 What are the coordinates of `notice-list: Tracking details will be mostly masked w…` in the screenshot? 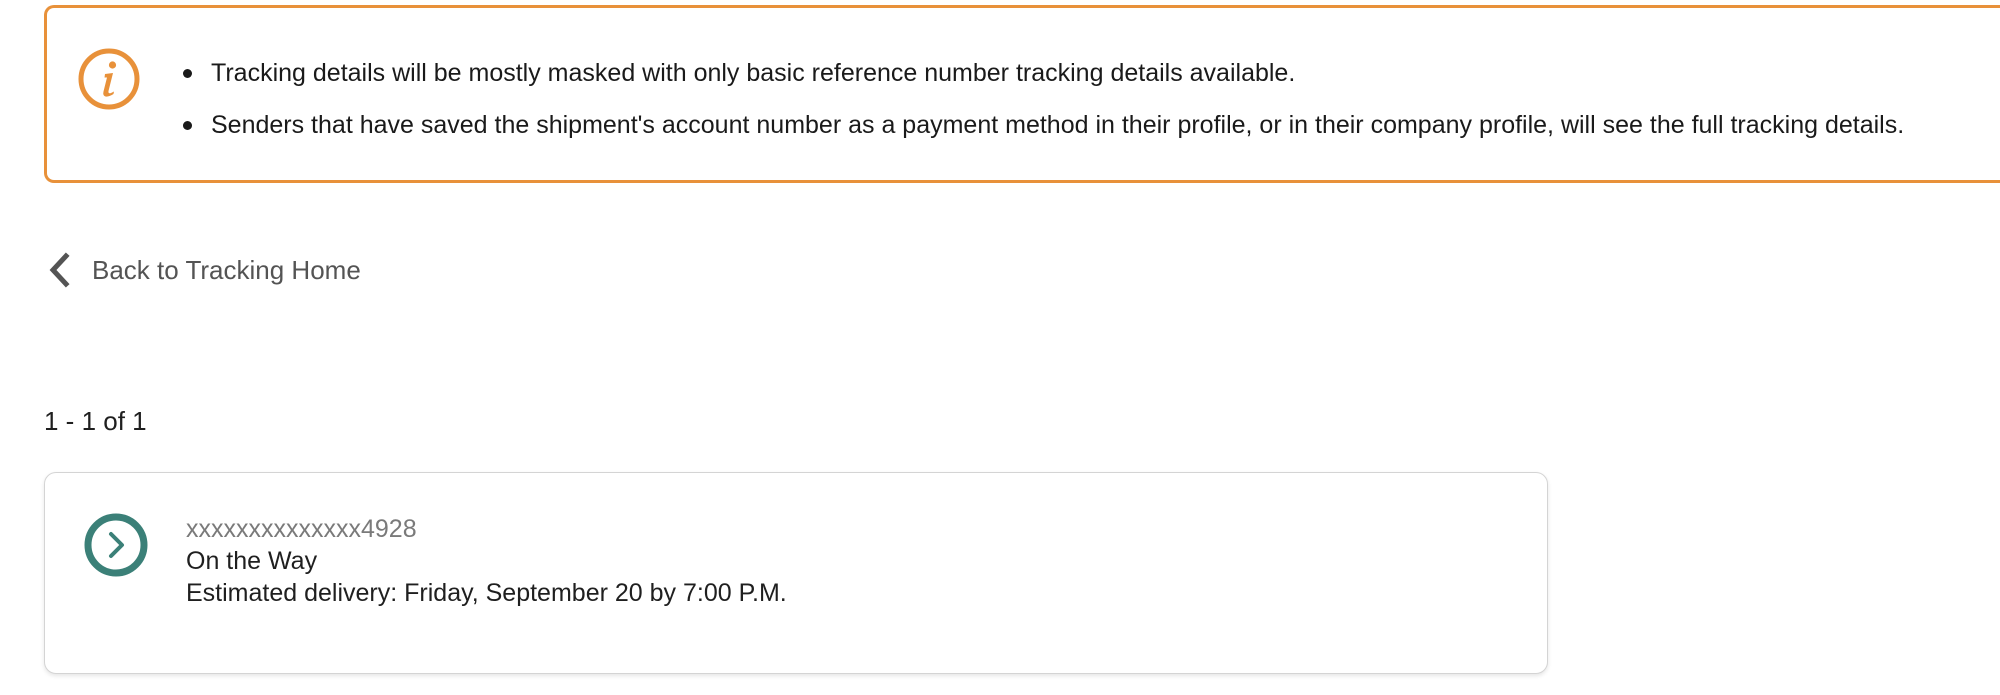 It's located at (1044, 110).